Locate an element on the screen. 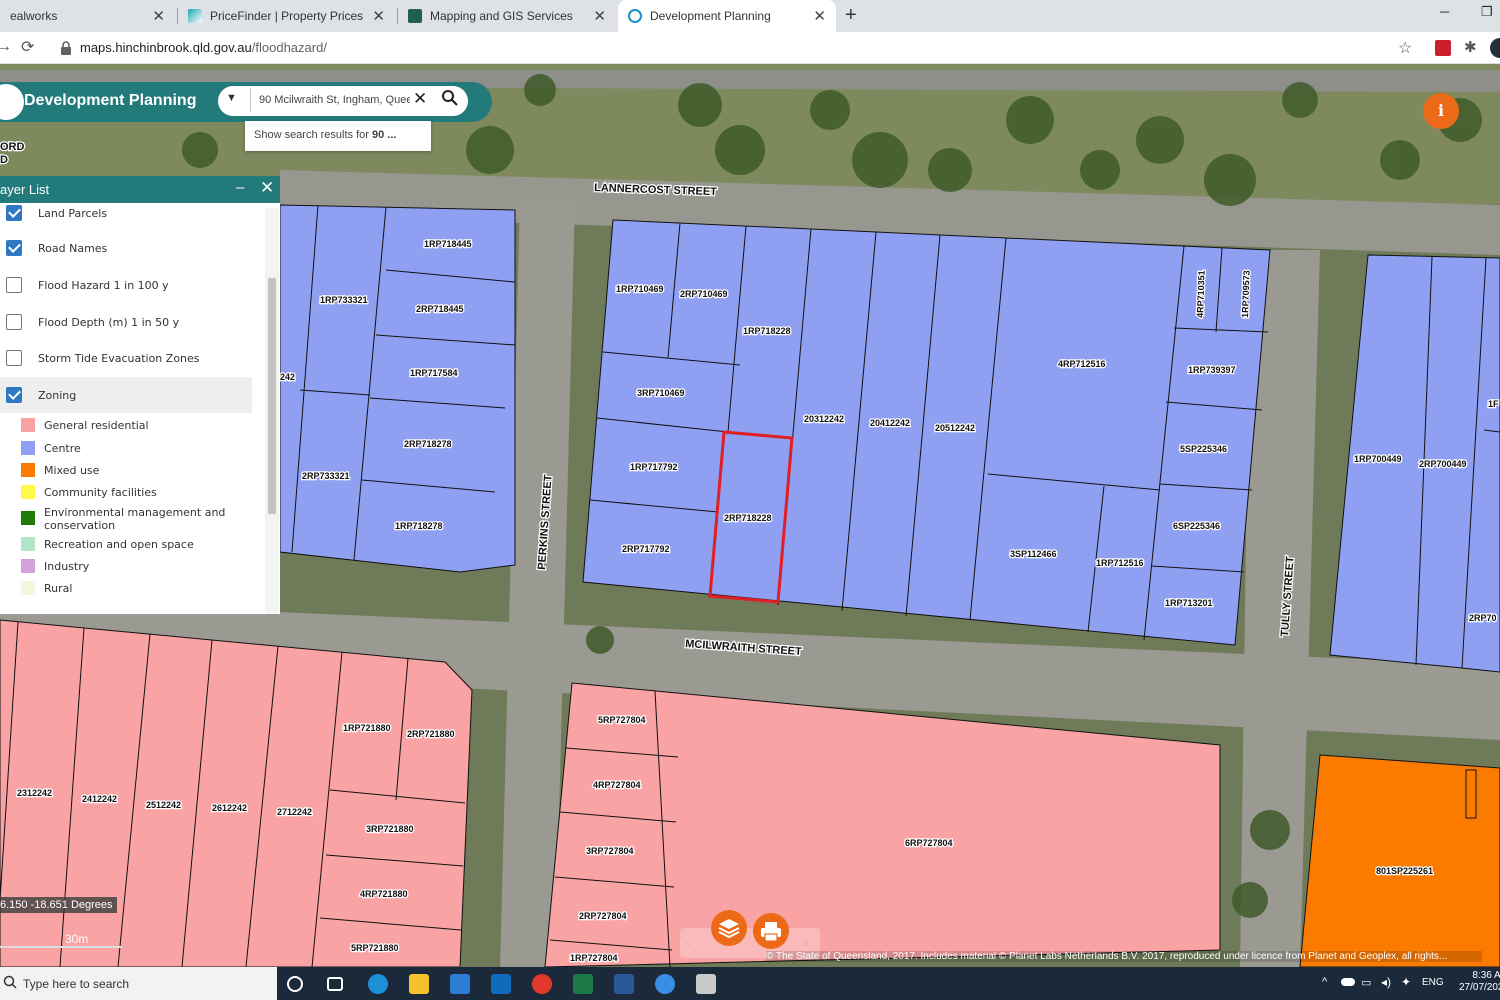 The height and width of the screenshot is (1000, 1500). mail-icon is located at coordinates (460, 984).